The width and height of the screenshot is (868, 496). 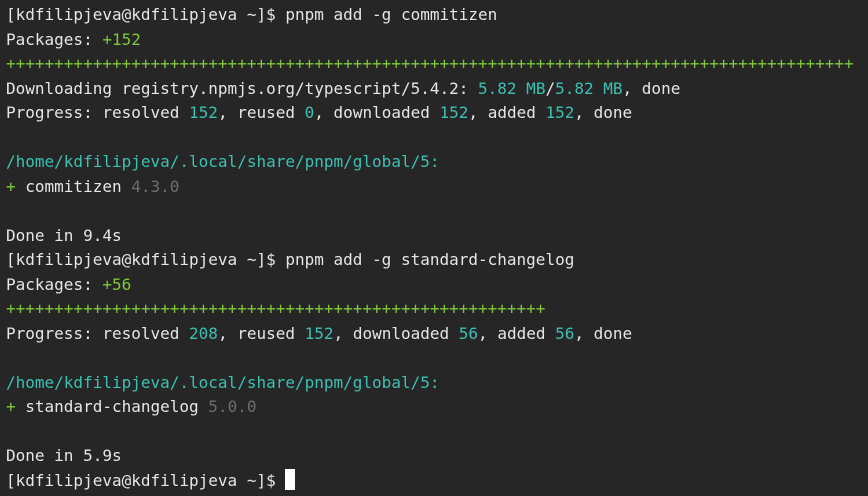 I want to click on text-segment: 208, so click(x=203, y=333).